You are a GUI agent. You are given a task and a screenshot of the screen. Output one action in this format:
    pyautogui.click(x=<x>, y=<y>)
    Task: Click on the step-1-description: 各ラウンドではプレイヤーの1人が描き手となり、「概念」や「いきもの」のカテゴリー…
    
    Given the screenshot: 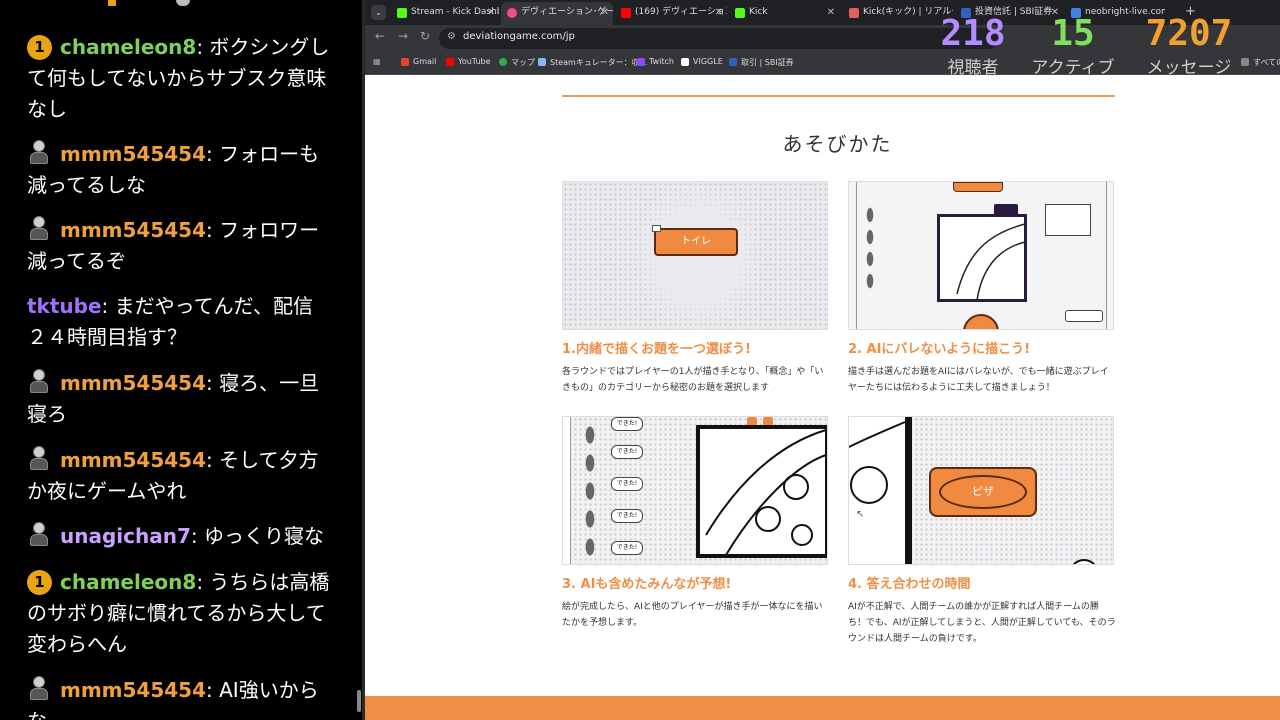 What is the action you would take?
    pyautogui.click(x=693, y=380)
    